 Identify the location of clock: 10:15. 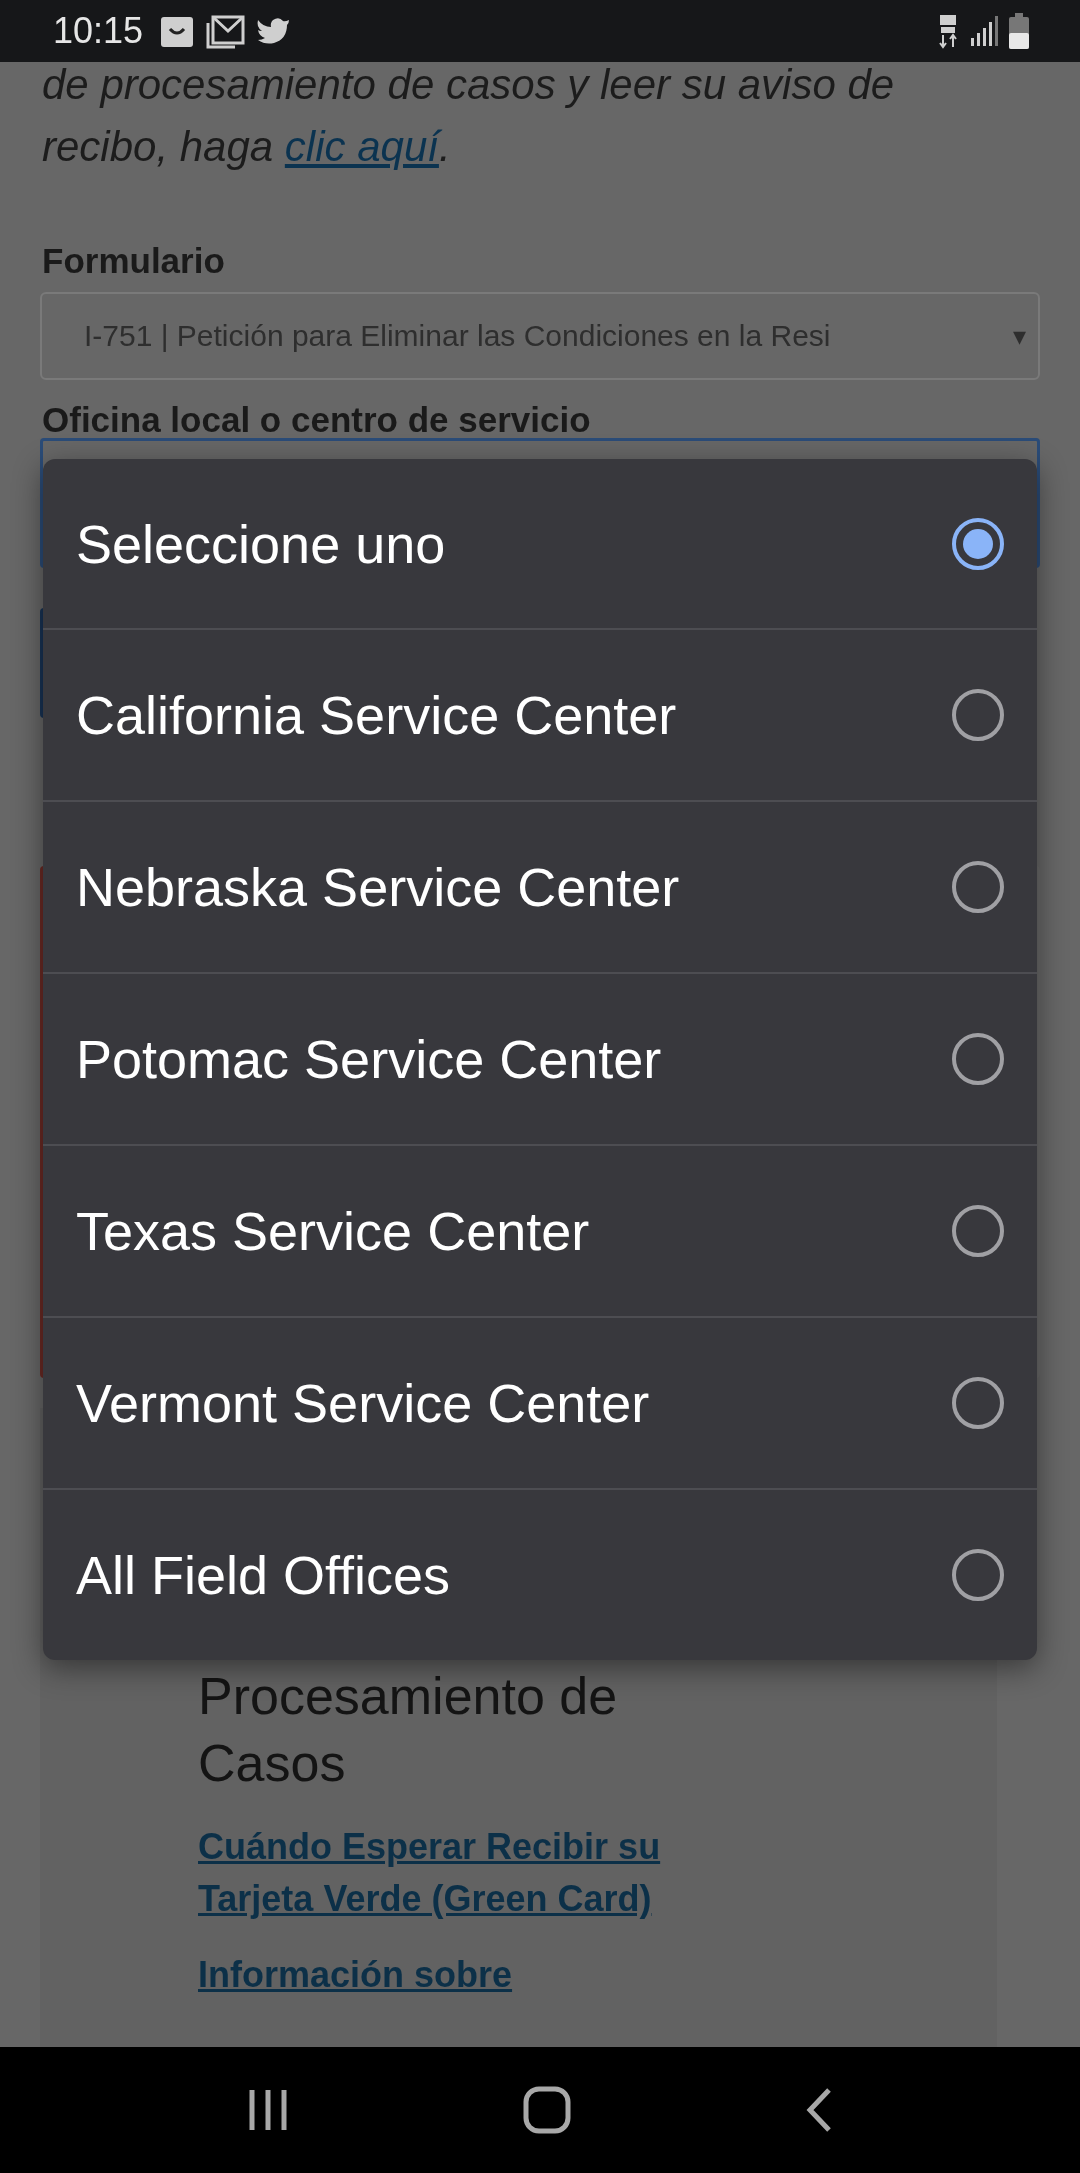
(98, 31).